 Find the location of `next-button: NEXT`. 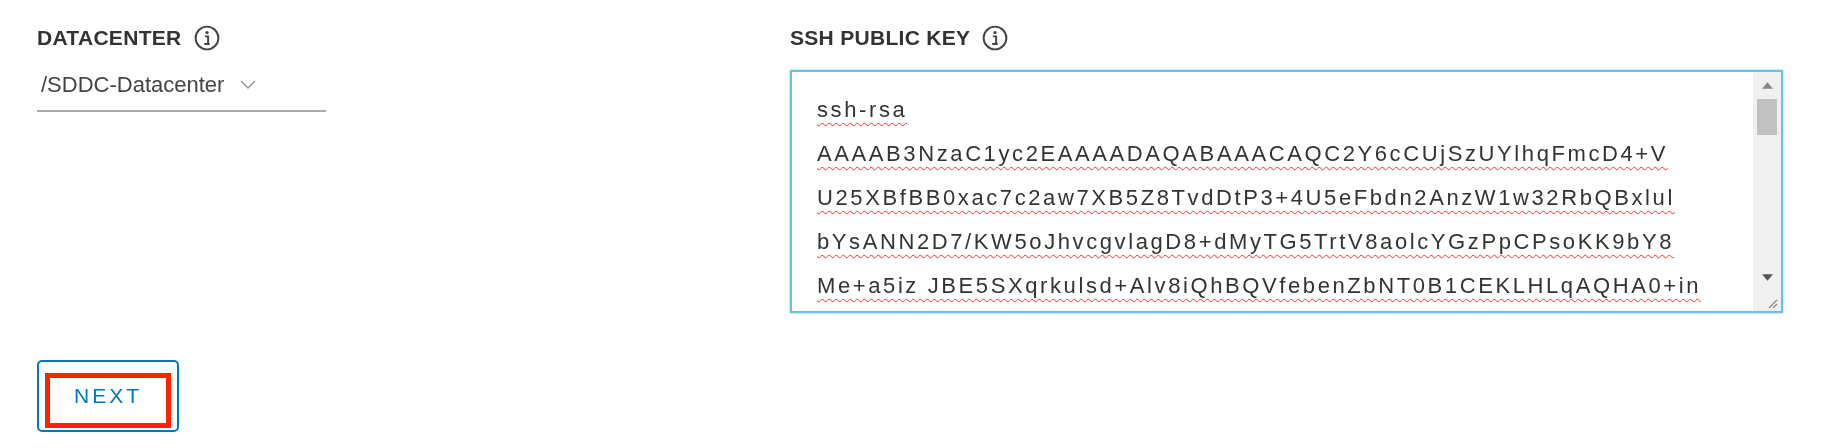

next-button: NEXT is located at coordinates (108, 396).